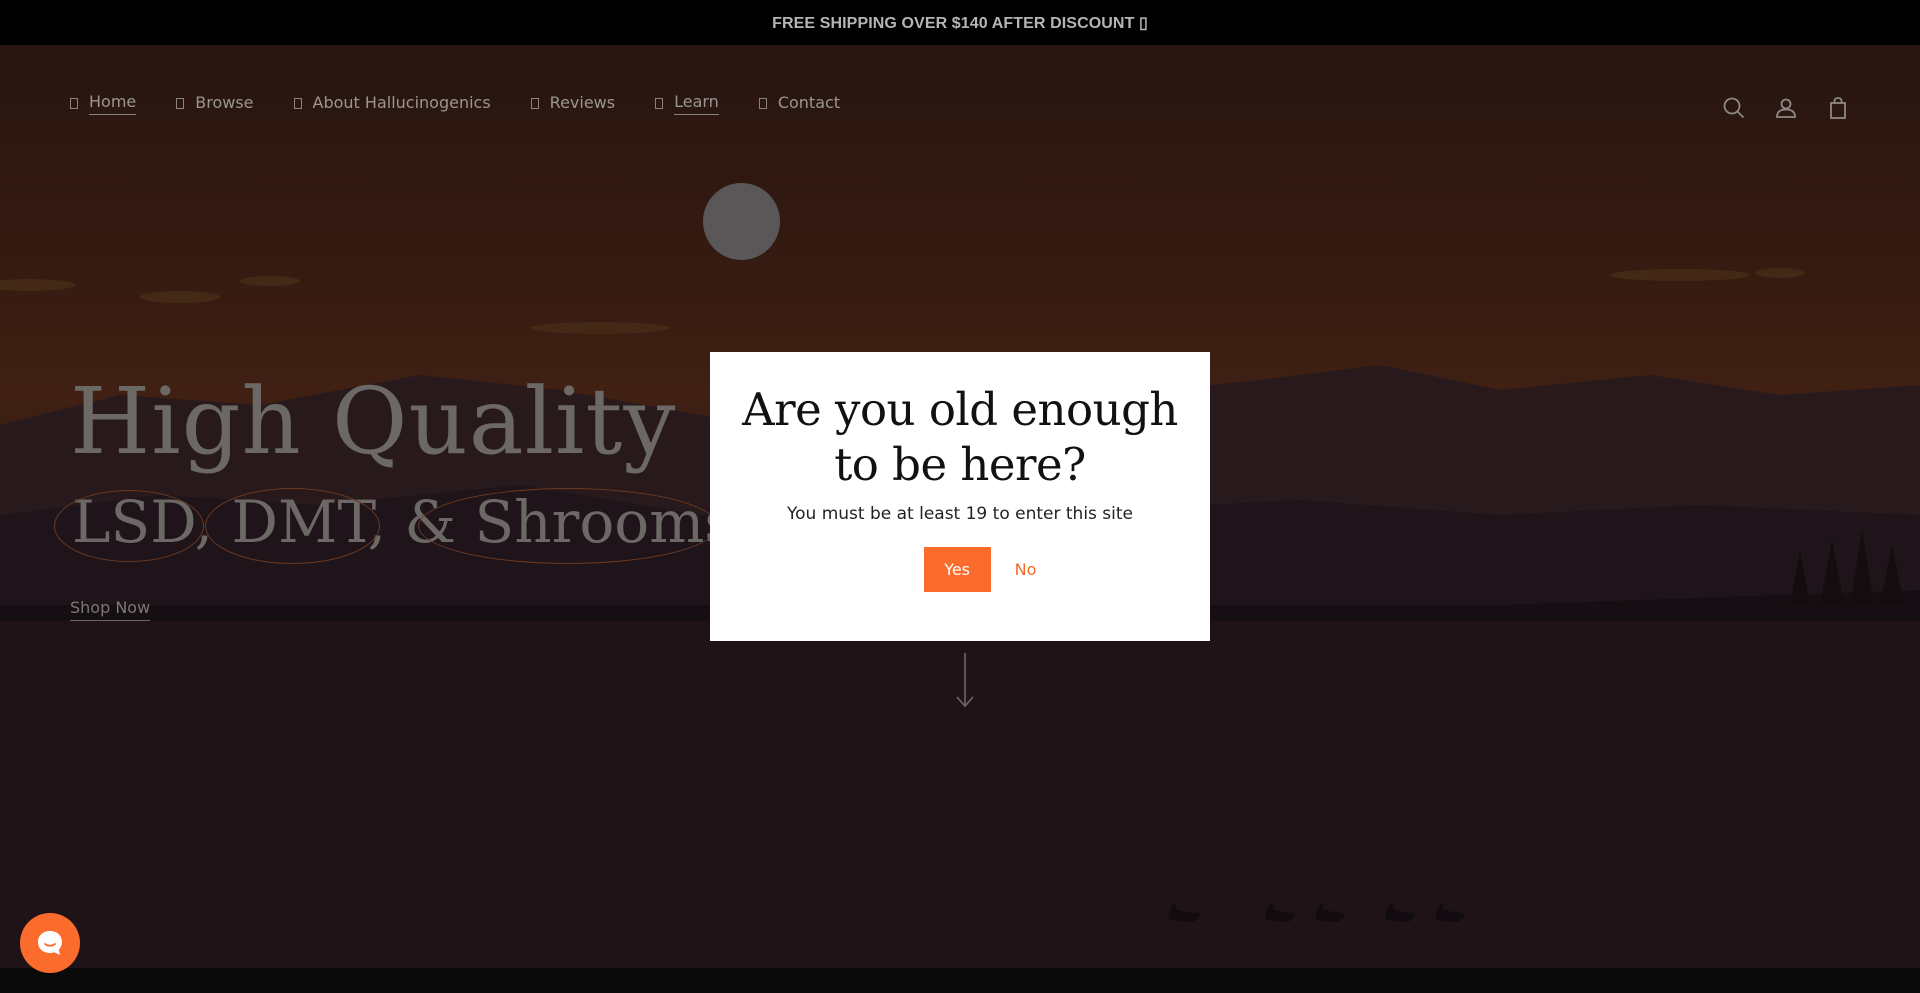 The image size is (1920, 993). I want to click on yes-button: Yes, so click(957, 569).